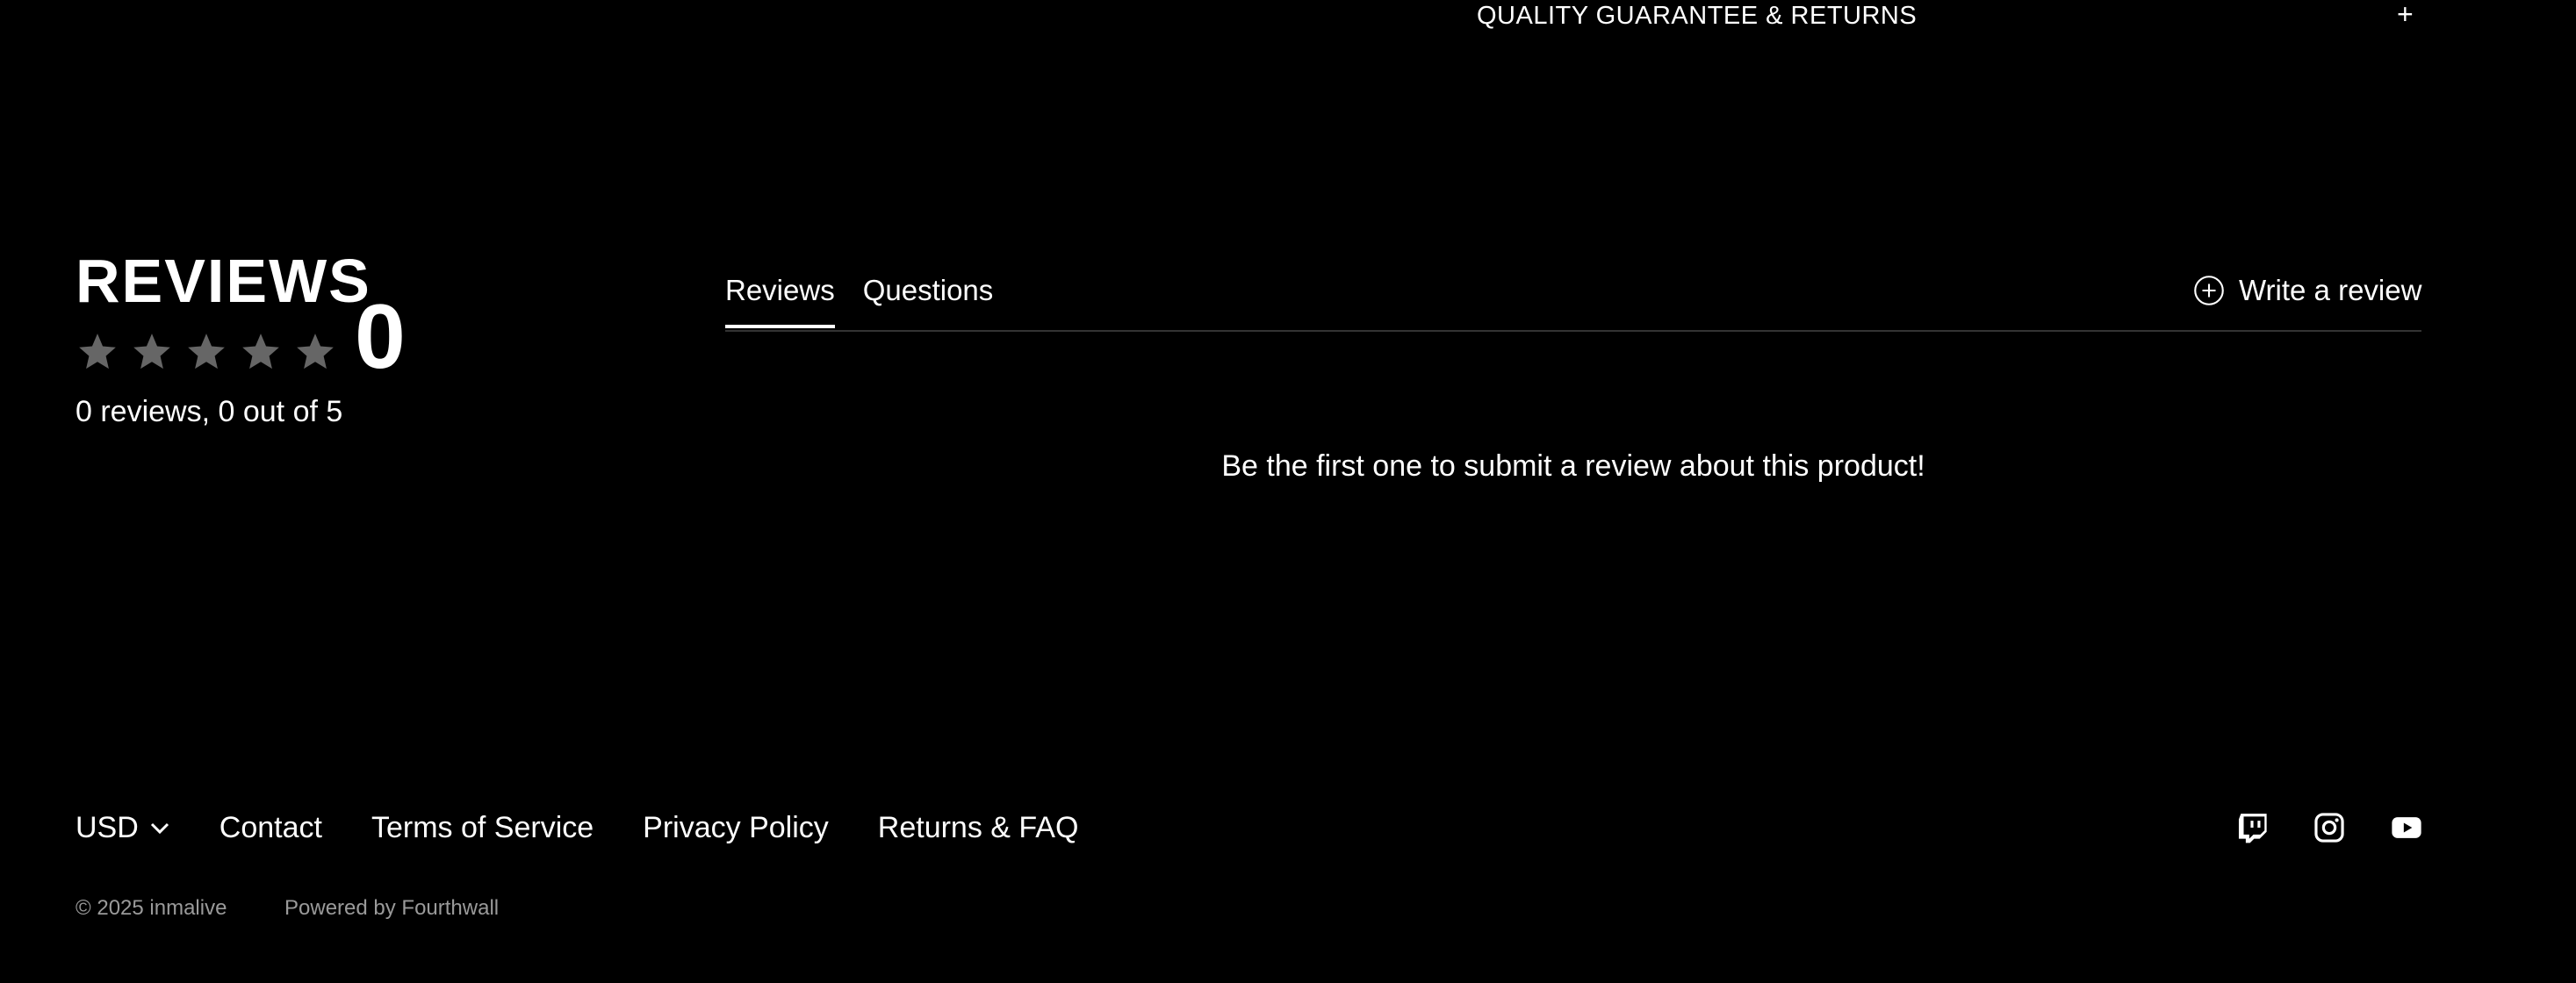 The width and height of the screenshot is (2576, 983). What do you see at coordinates (859, 301) in the screenshot?
I see `reviews-tabs: Reviews Questions` at bounding box center [859, 301].